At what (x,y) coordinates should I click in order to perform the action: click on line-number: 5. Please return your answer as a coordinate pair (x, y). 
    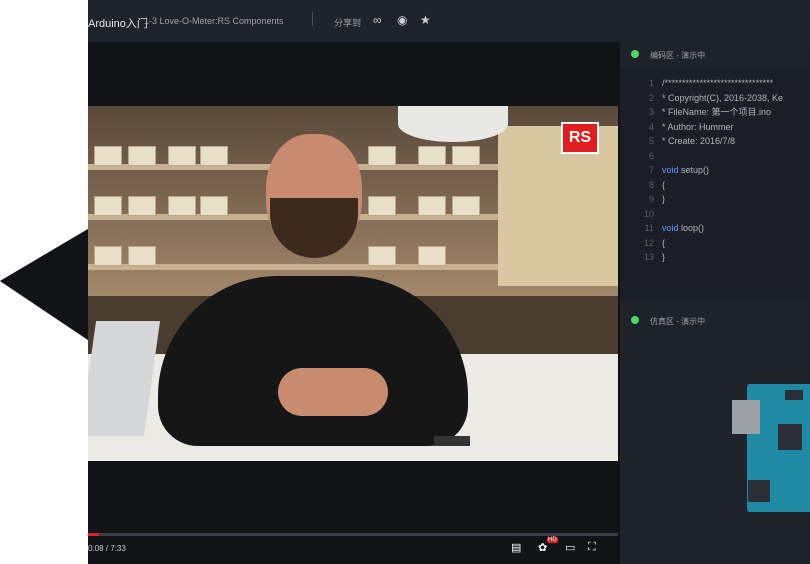
    Looking at the image, I should click on (651, 141).